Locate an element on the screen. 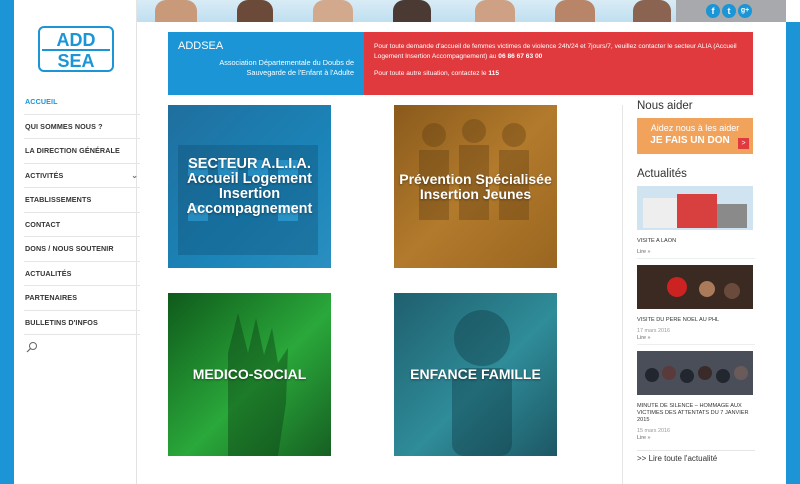 This screenshot has height=484, width=800. news-item-title: VISITE A LAON is located at coordinates (657, 241).